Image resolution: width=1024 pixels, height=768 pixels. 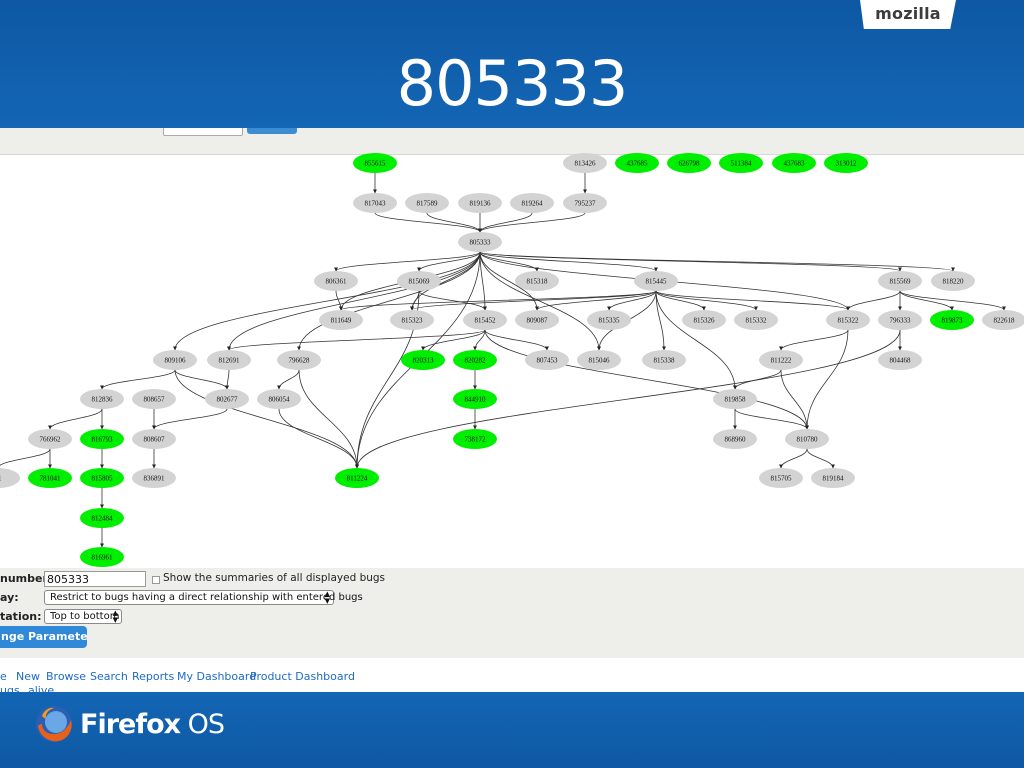 What do you see at coordinates (952, 320) in the screenshot?
I see `graph-node: 819873` at bounding box center [952, 320].